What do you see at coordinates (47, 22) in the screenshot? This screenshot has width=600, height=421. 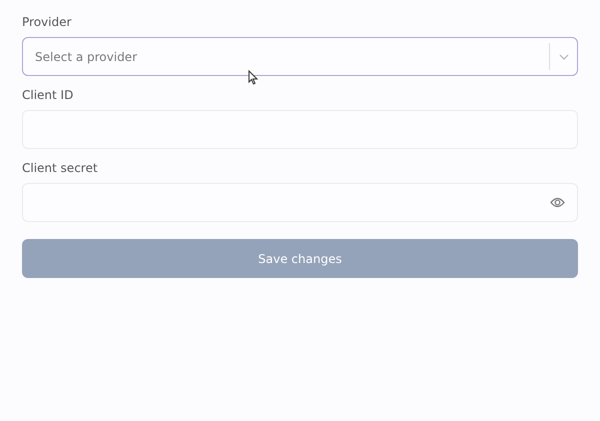 I see `field-label: Provider` at bounding box center [47, 22].